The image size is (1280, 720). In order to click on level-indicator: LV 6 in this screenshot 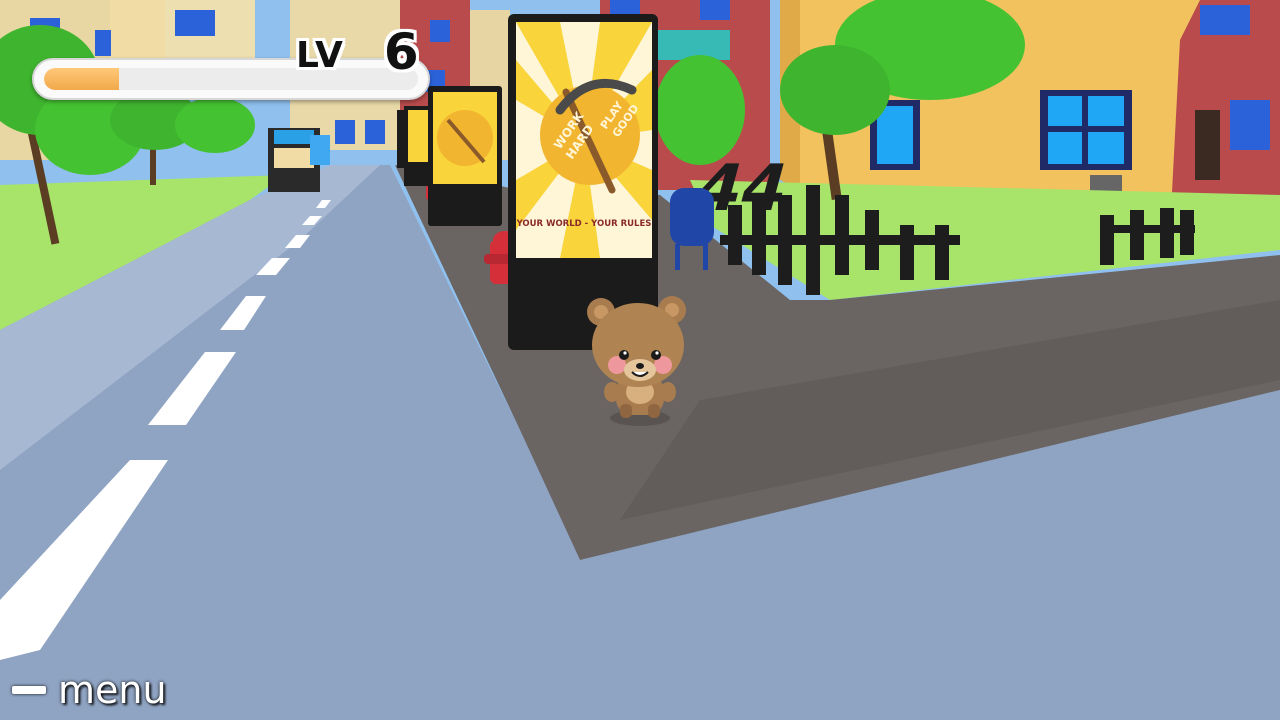, I will do `click(357, 48)`.